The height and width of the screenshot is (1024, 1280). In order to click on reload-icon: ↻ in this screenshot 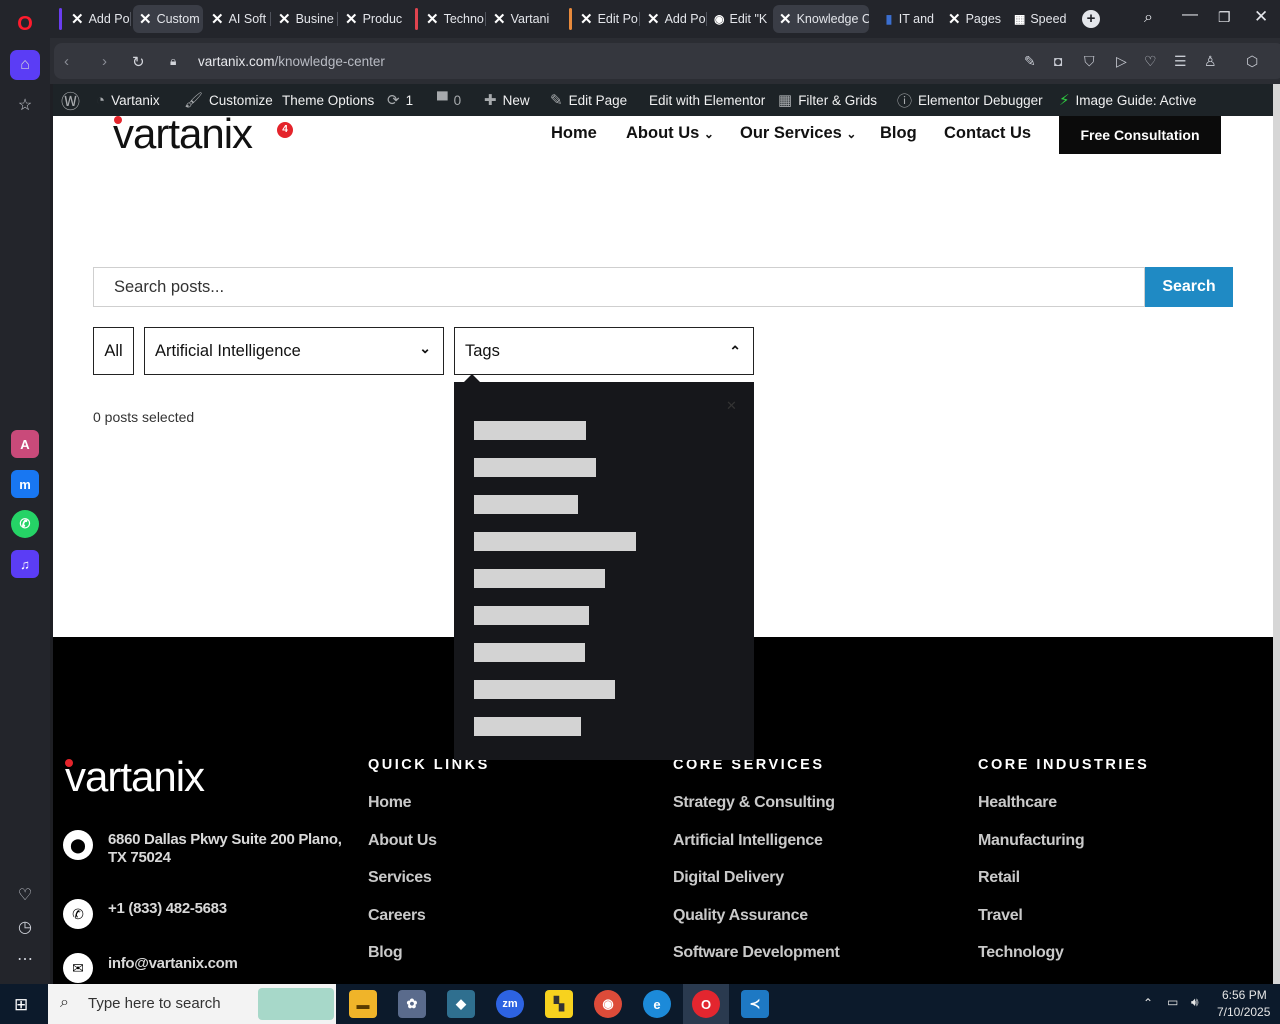, I will do `click(138, 62)`.